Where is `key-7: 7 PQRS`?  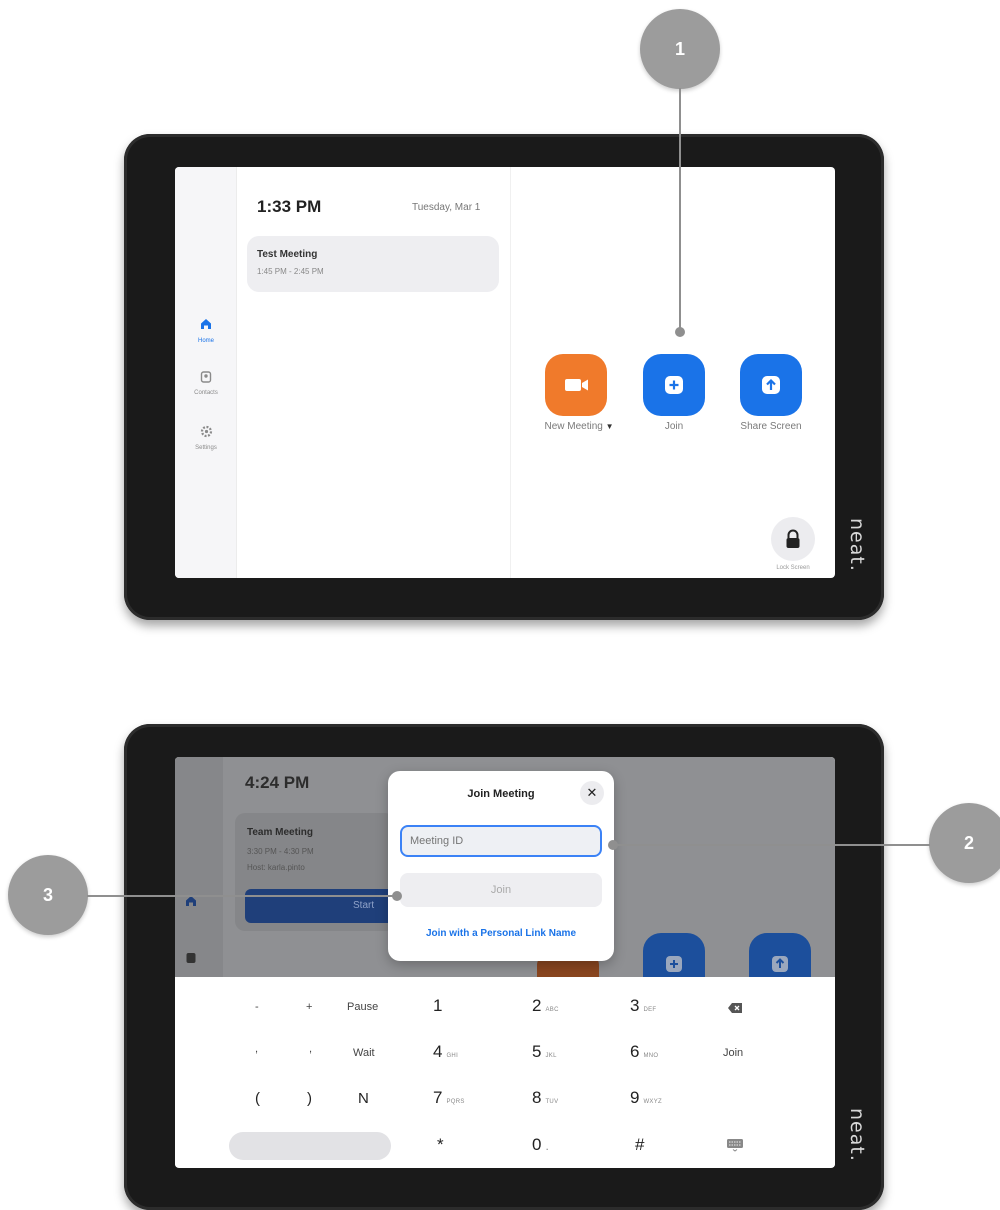 key-7: 7 PQRS is located at coordinates (449, 1098).